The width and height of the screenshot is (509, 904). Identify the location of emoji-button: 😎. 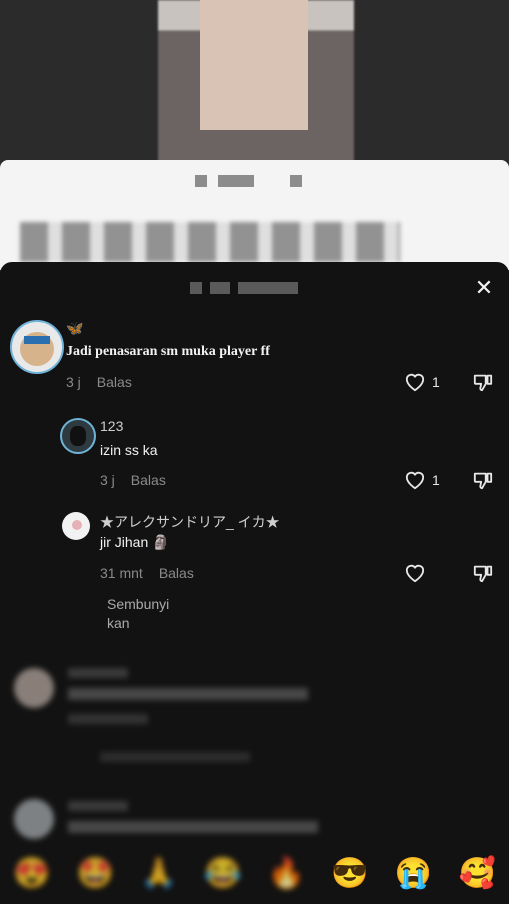
(349, 873).